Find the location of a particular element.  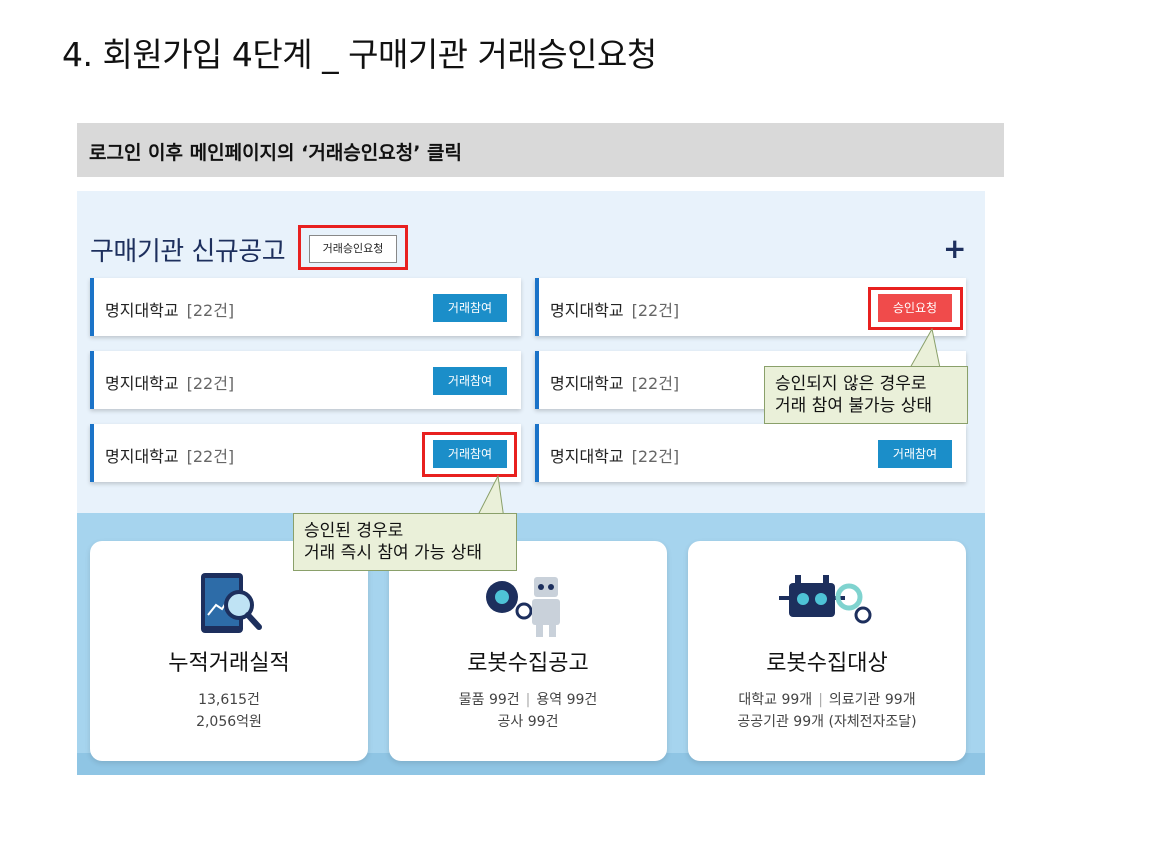

robot-gear-icon is located at coordinates (523, 607).